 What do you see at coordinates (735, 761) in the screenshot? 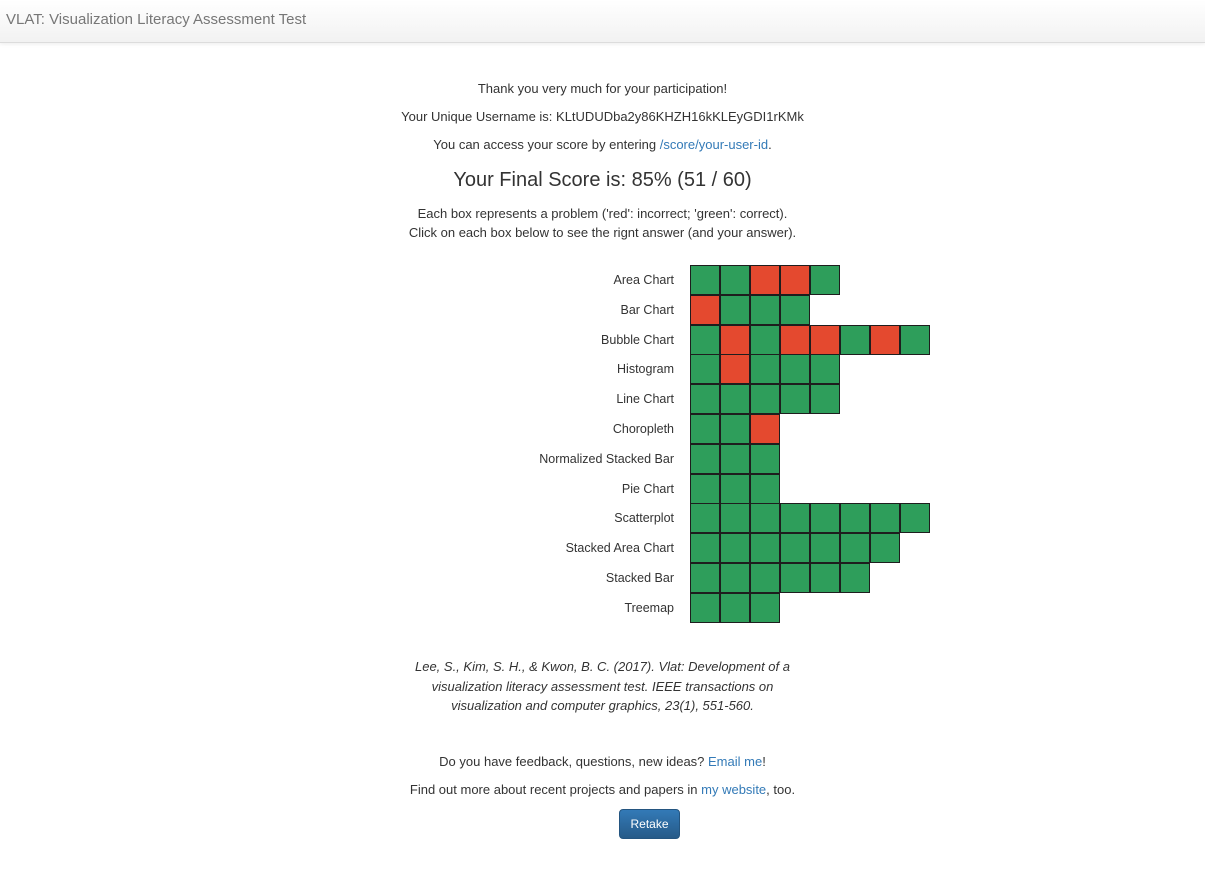
I see `email-link: Email me` at bounding box center [735, 761].